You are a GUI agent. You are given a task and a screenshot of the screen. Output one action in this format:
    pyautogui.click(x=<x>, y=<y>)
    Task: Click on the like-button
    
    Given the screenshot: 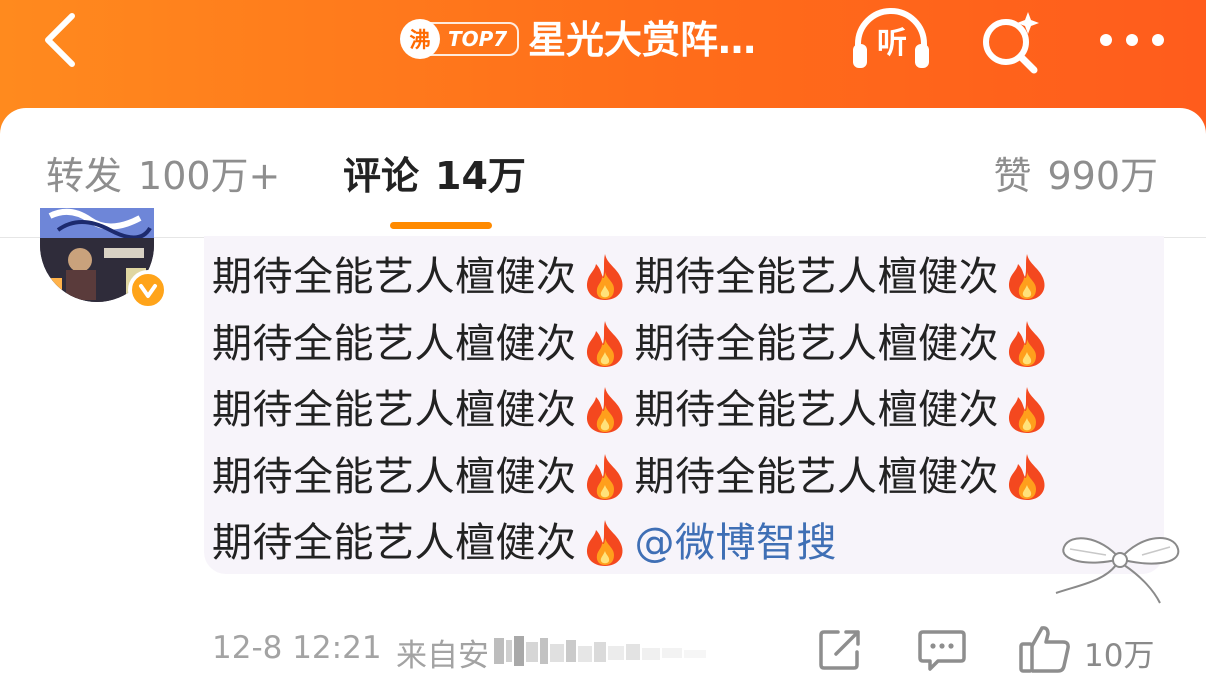 What is the action you would take?
    pyautogui.click(x=1045, y=649)
    